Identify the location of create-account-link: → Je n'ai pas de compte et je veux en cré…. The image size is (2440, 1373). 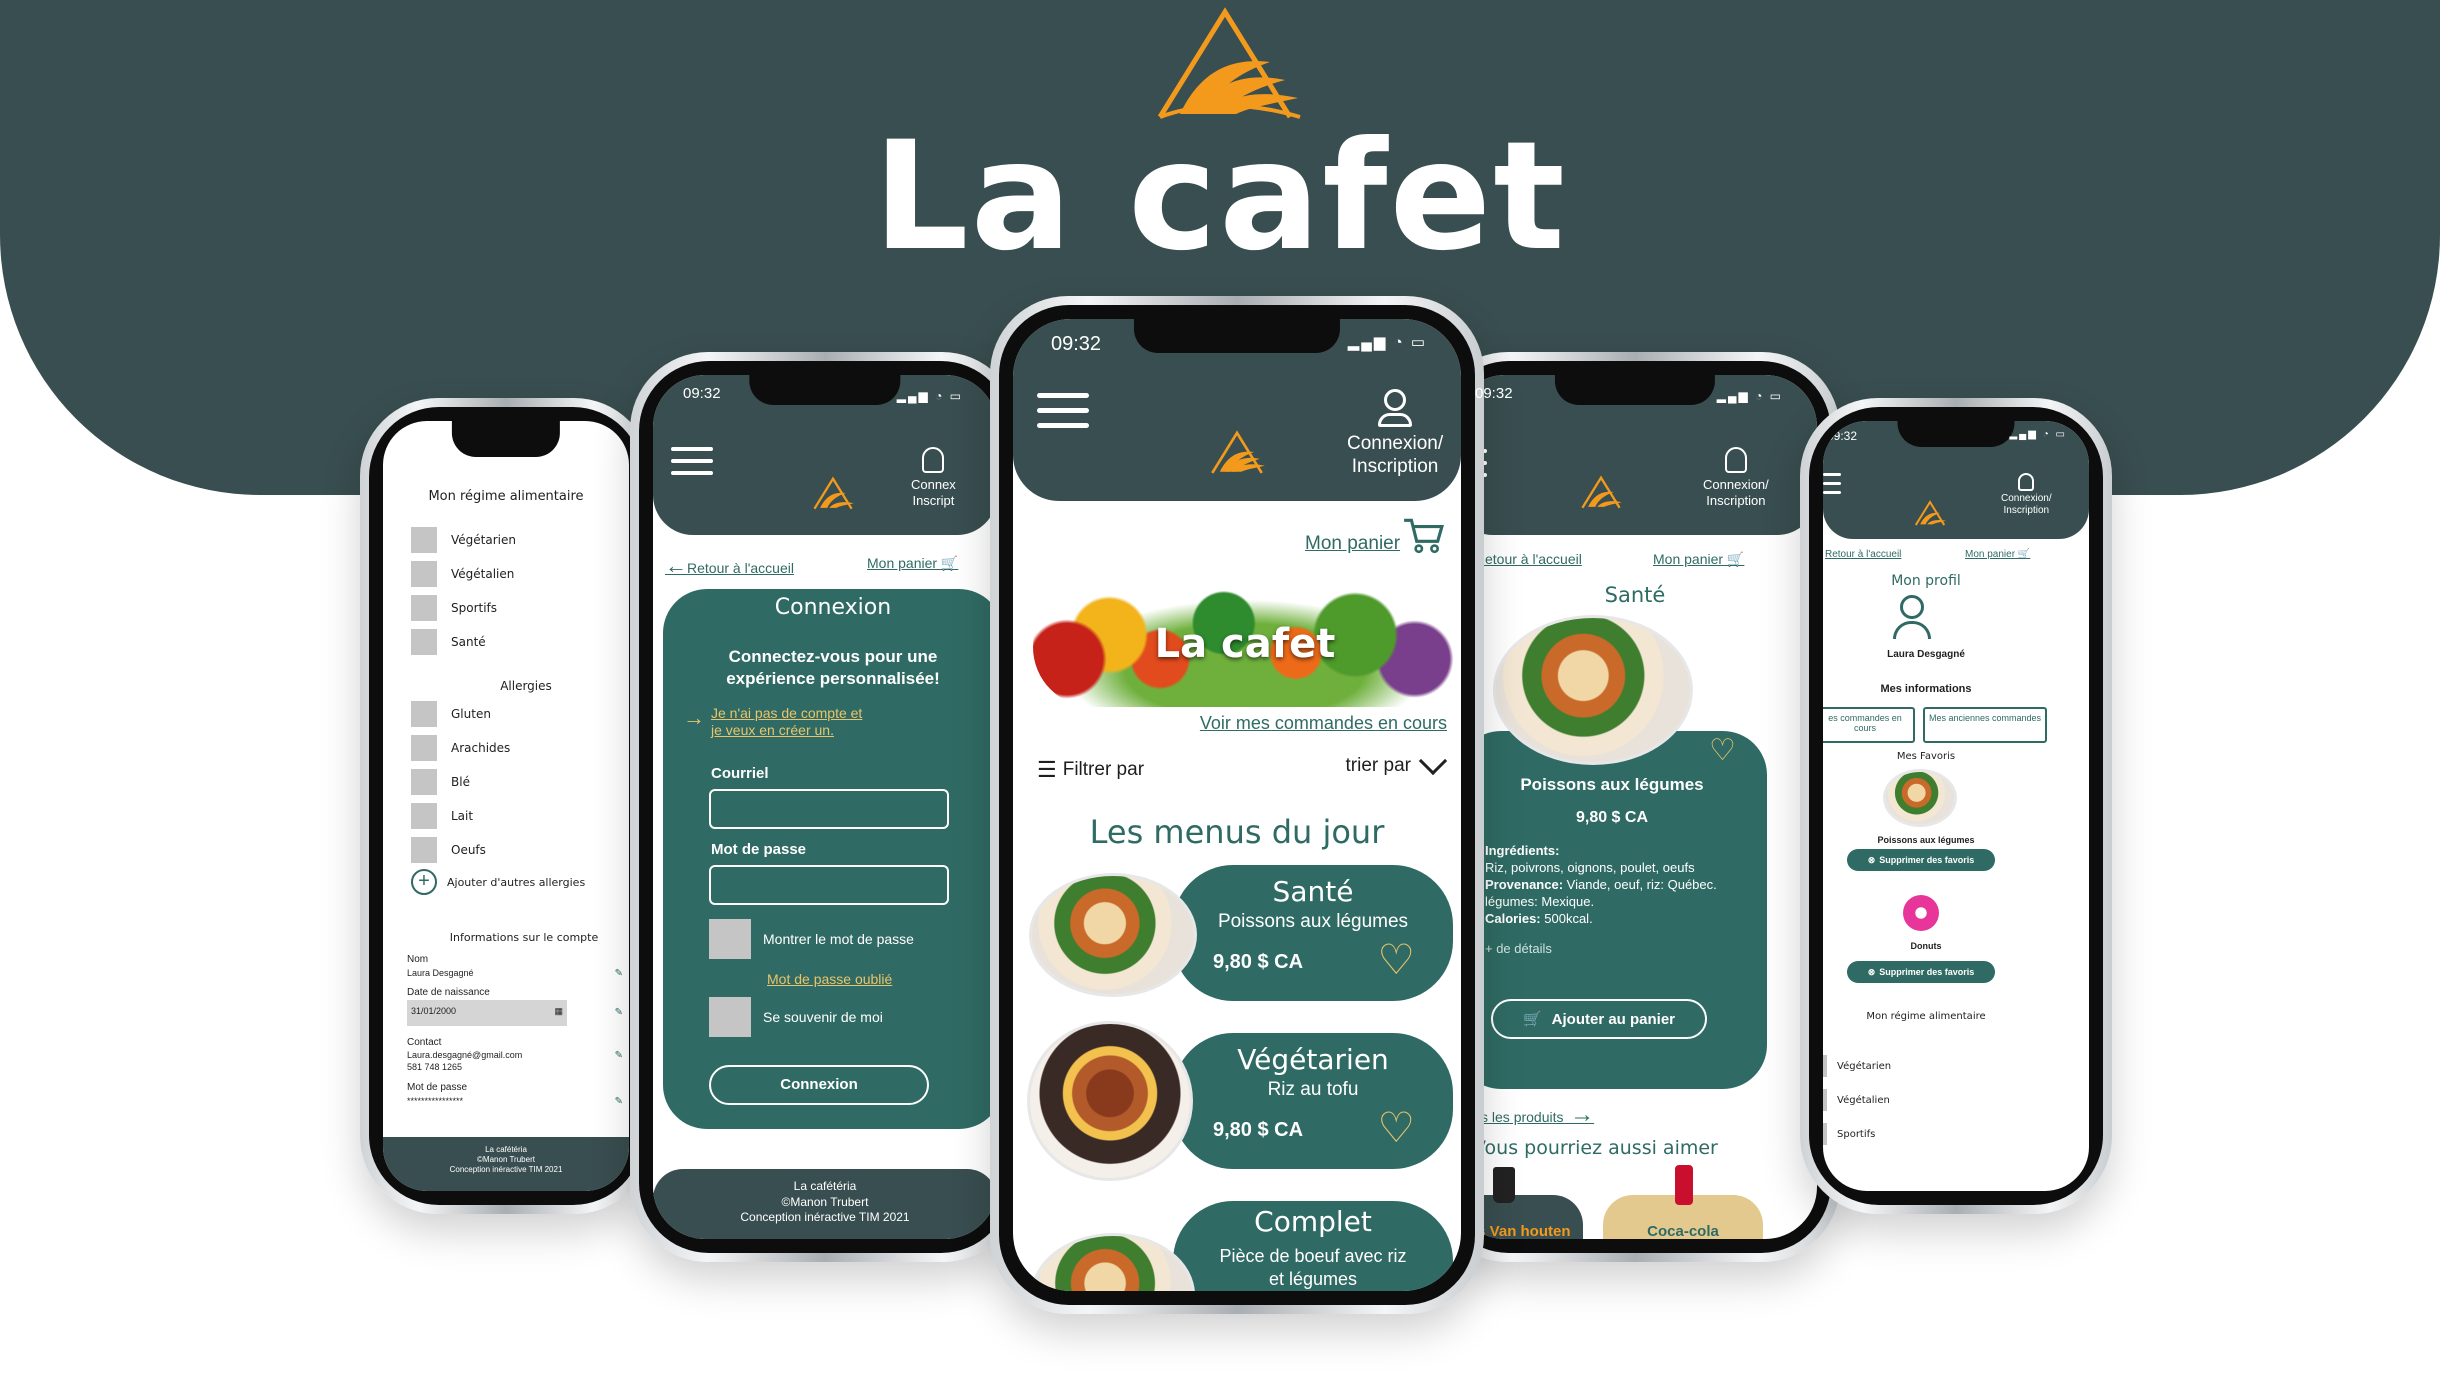
(772, 722).